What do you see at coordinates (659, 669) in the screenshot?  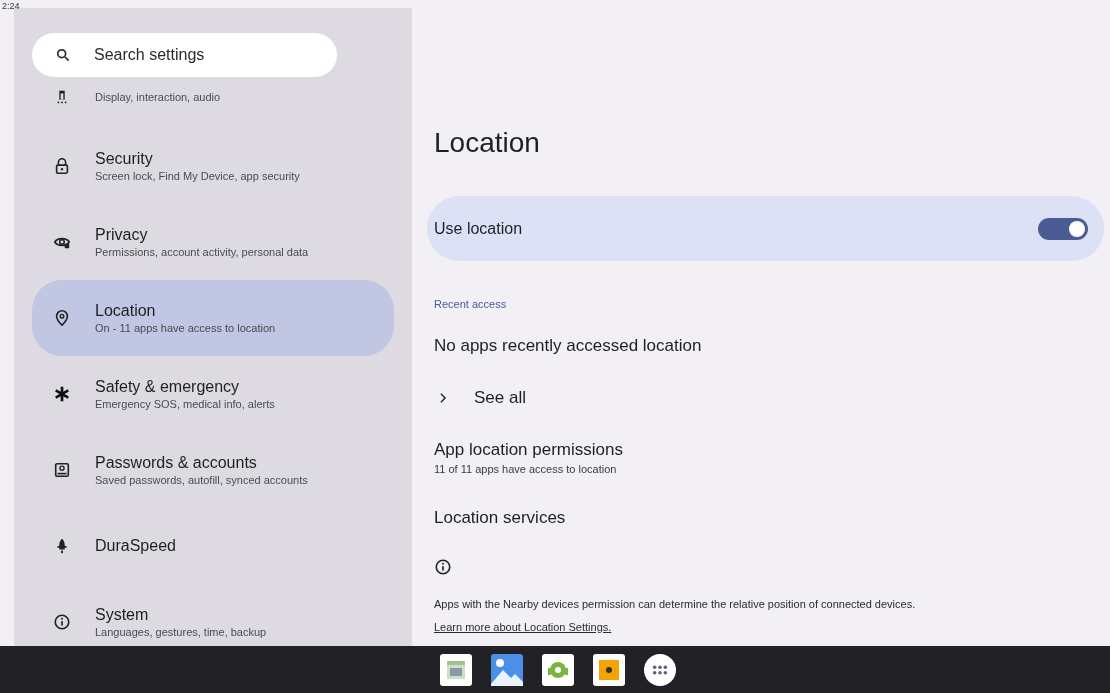 I see `app-drawer-icon` at bounding box center [659, 669].